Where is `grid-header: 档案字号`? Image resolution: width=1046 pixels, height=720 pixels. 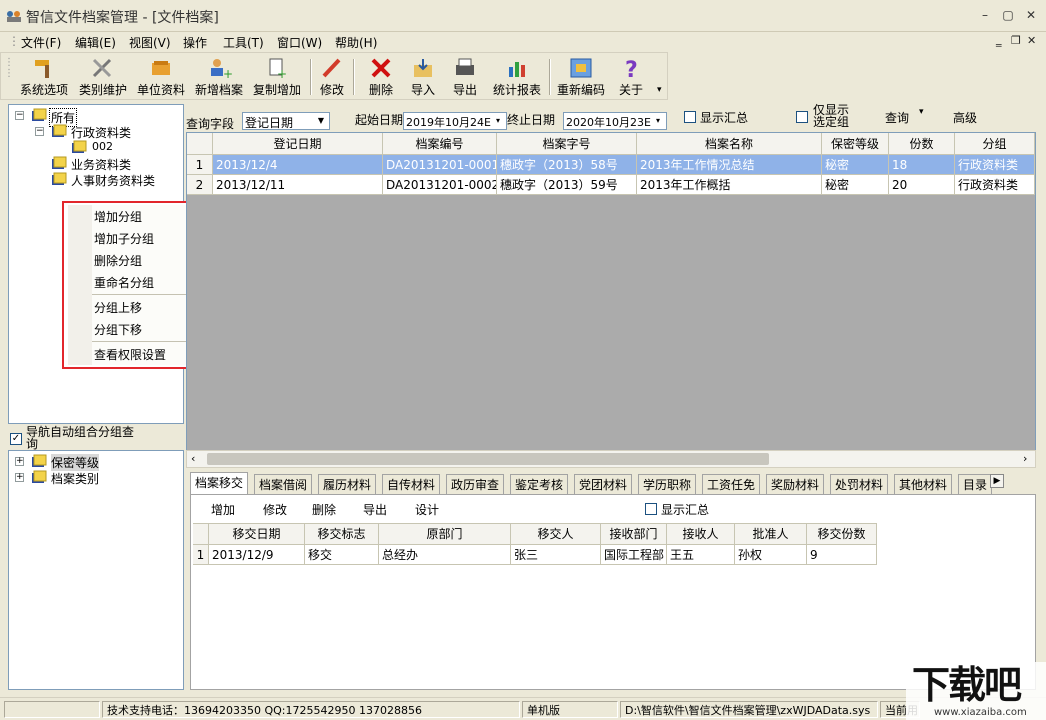
grid-header: 档案字号 is located at coordinates (567, 144).